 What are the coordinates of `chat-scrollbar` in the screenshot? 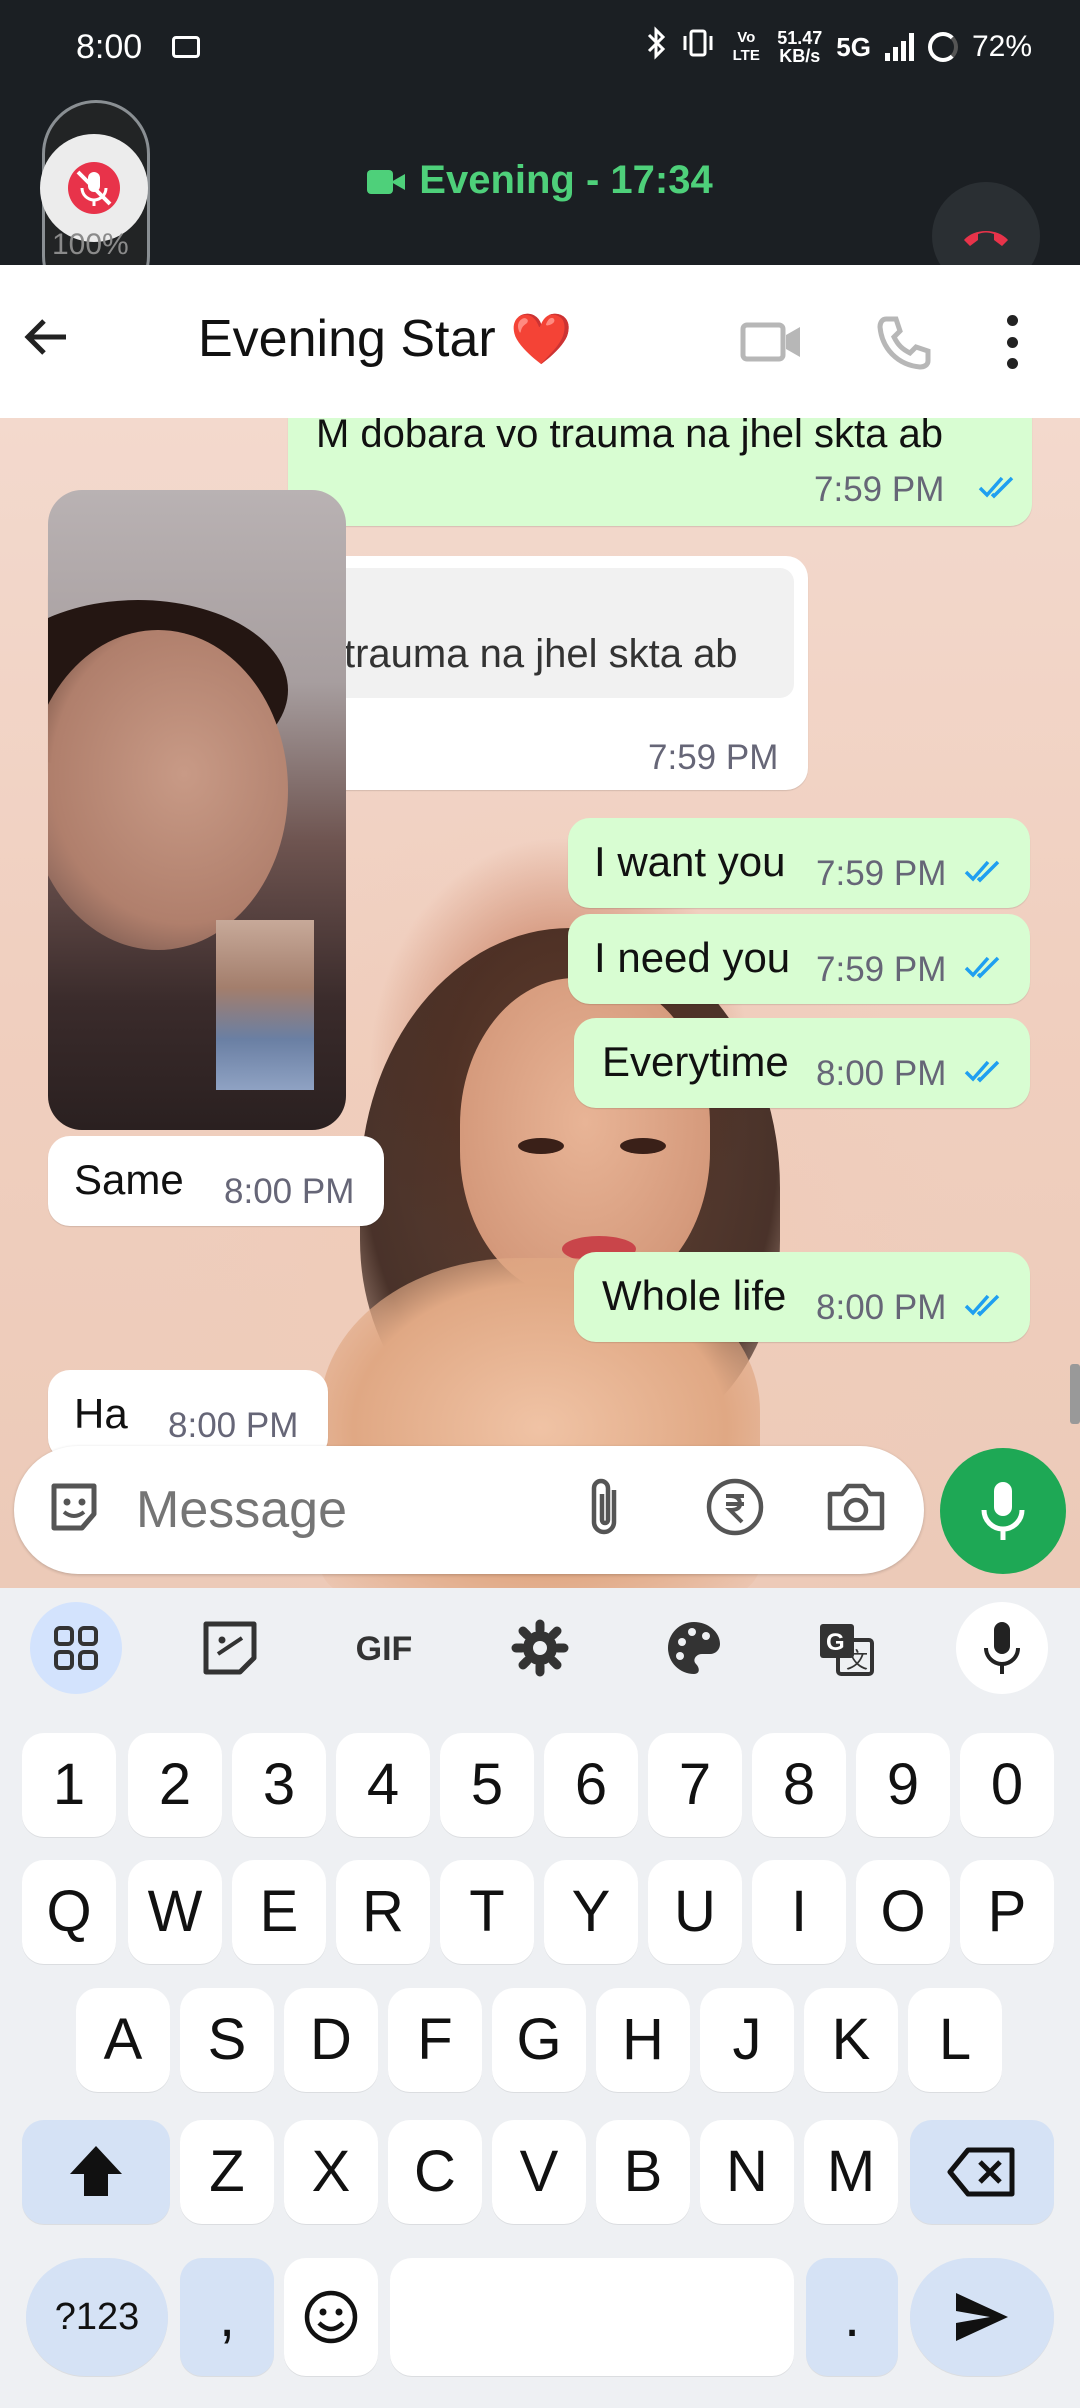 It's located at (1075, 1394).